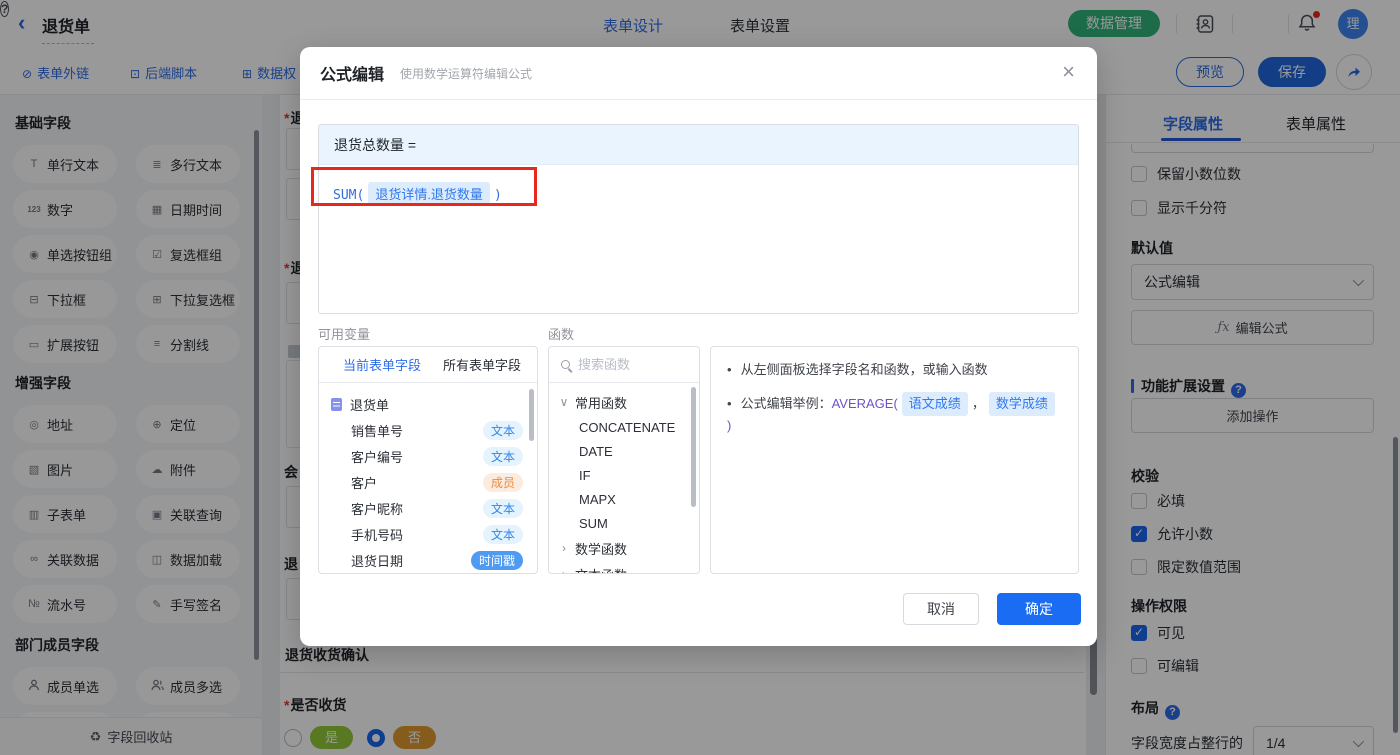 The height and width of the screenshot is (755, 1400). What do you see at coordinates (428, 404) in the screenshot?
I see `tree-root-form: 退货单` at bounding box center [428, 404].